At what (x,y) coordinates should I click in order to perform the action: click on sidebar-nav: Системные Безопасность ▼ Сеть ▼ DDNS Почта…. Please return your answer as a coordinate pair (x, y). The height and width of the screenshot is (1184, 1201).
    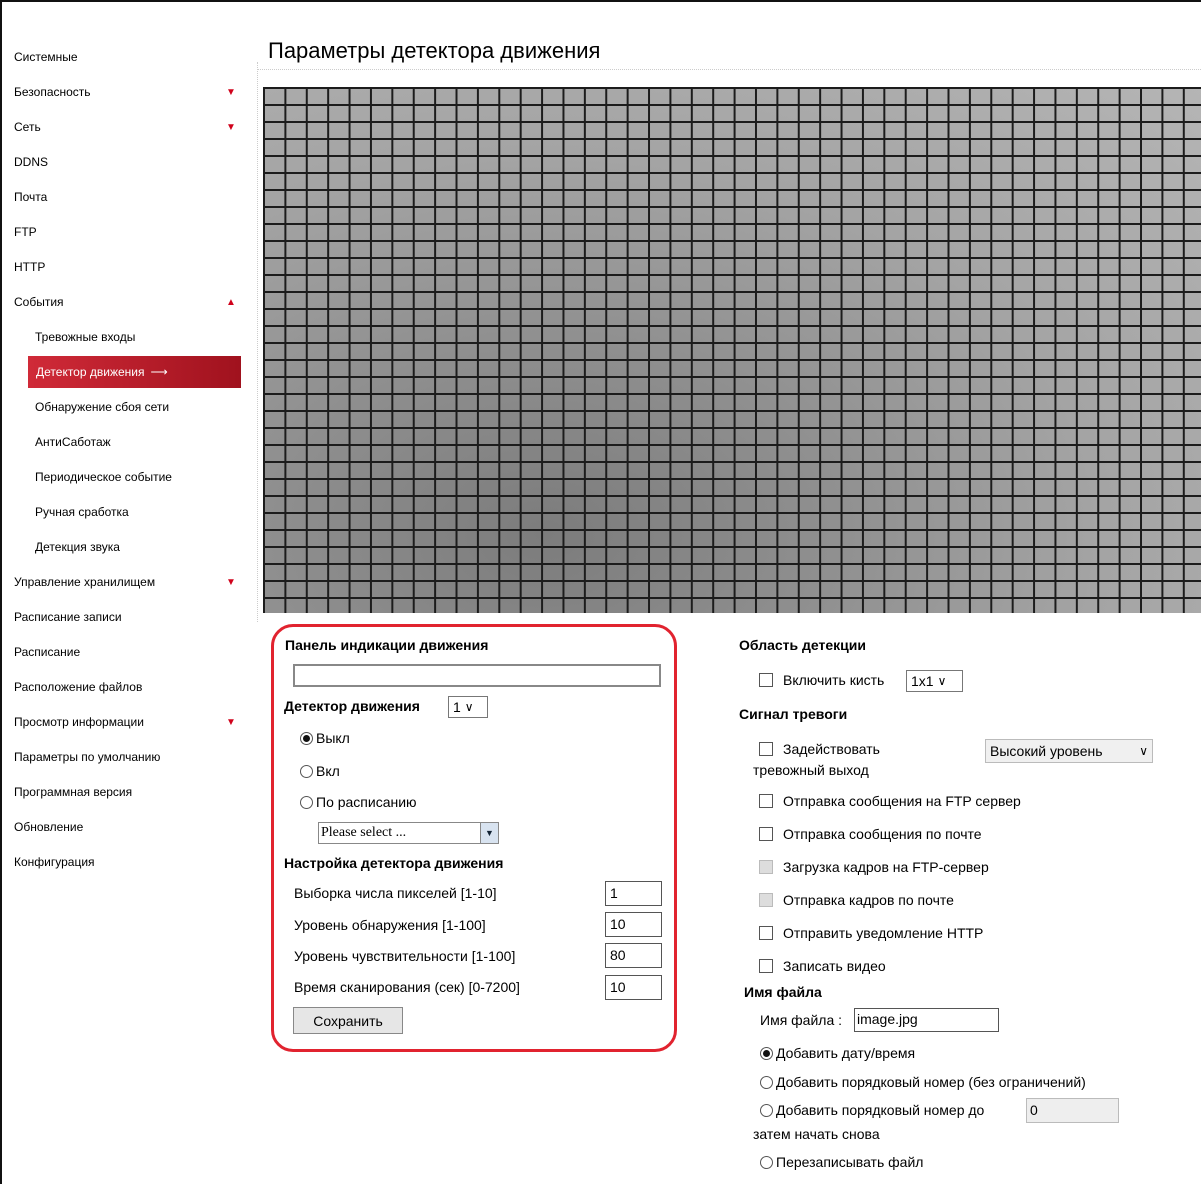
    Looking at the image, I should click on (122, 460).